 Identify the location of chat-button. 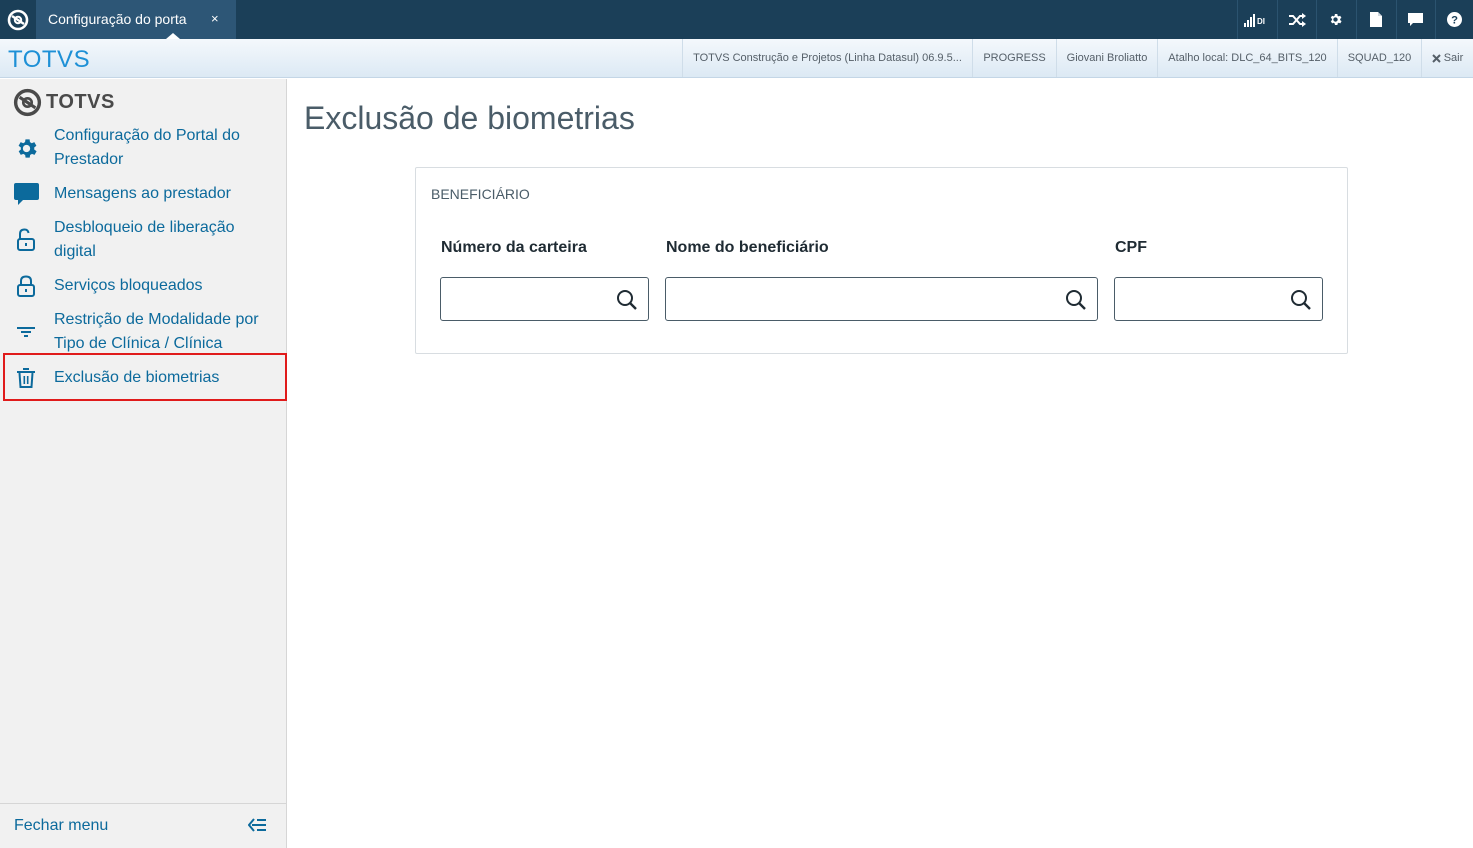
(1415, 19).